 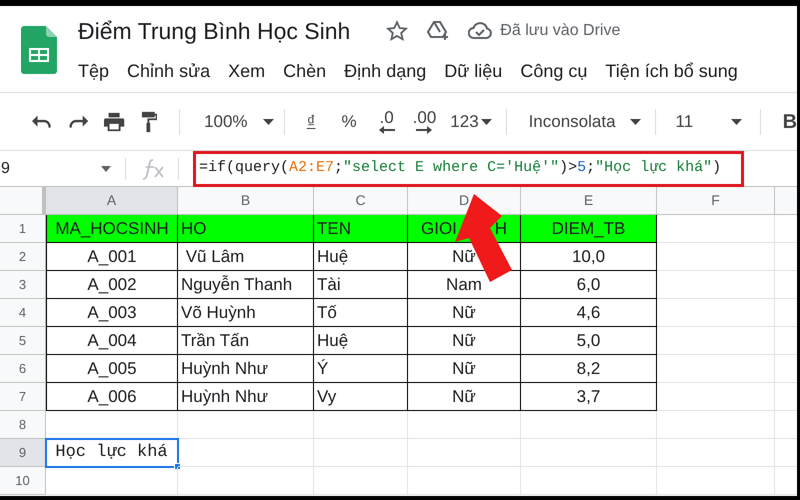 I want to click on table-cell: TEN, so click(x=361, y=229).